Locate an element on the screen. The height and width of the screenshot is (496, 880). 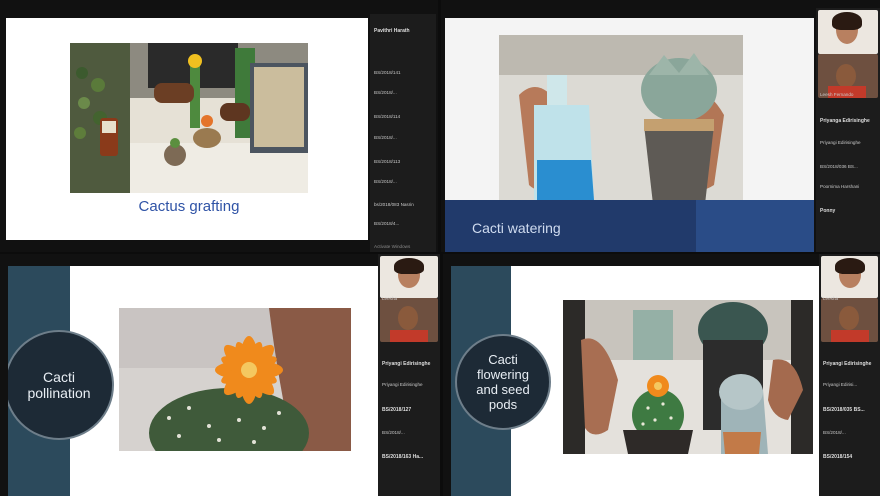
participant-name: Poornima Harshani is located at coordinates (848, 186).